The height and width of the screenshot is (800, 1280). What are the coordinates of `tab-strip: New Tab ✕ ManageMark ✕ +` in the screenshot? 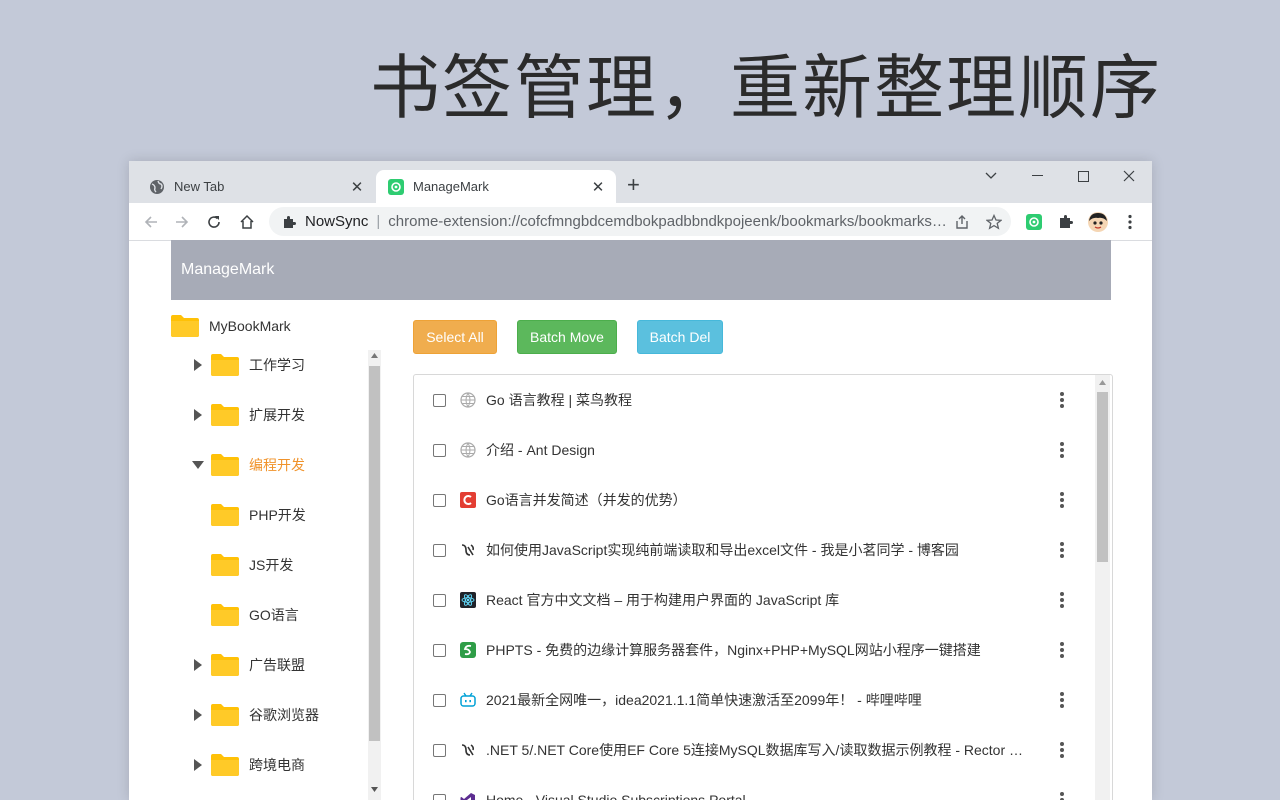 It's located at (640, 182).